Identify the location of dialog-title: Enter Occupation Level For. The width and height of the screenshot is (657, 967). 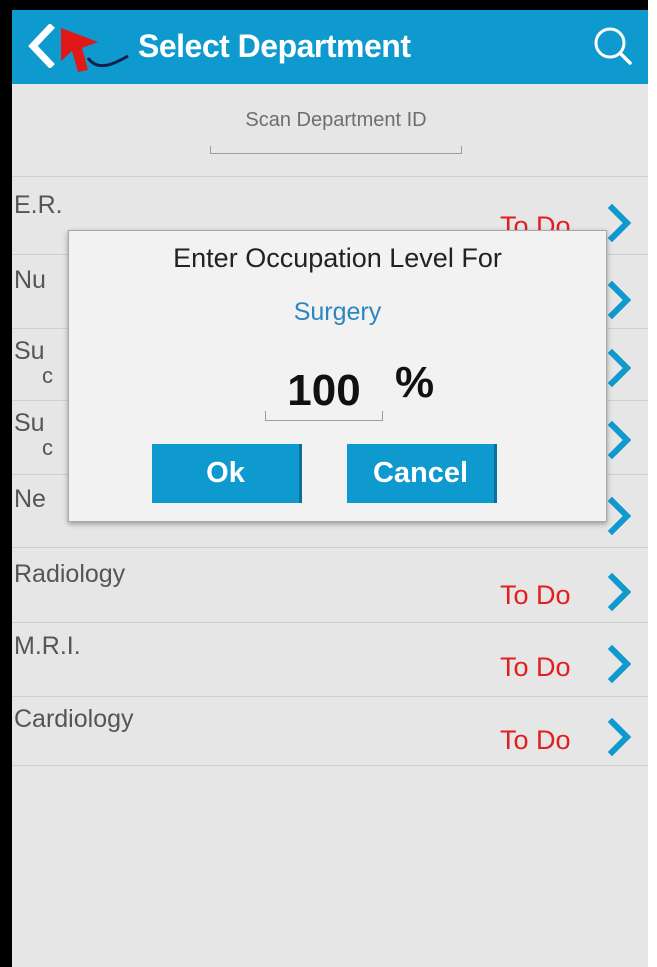
(337, 258).